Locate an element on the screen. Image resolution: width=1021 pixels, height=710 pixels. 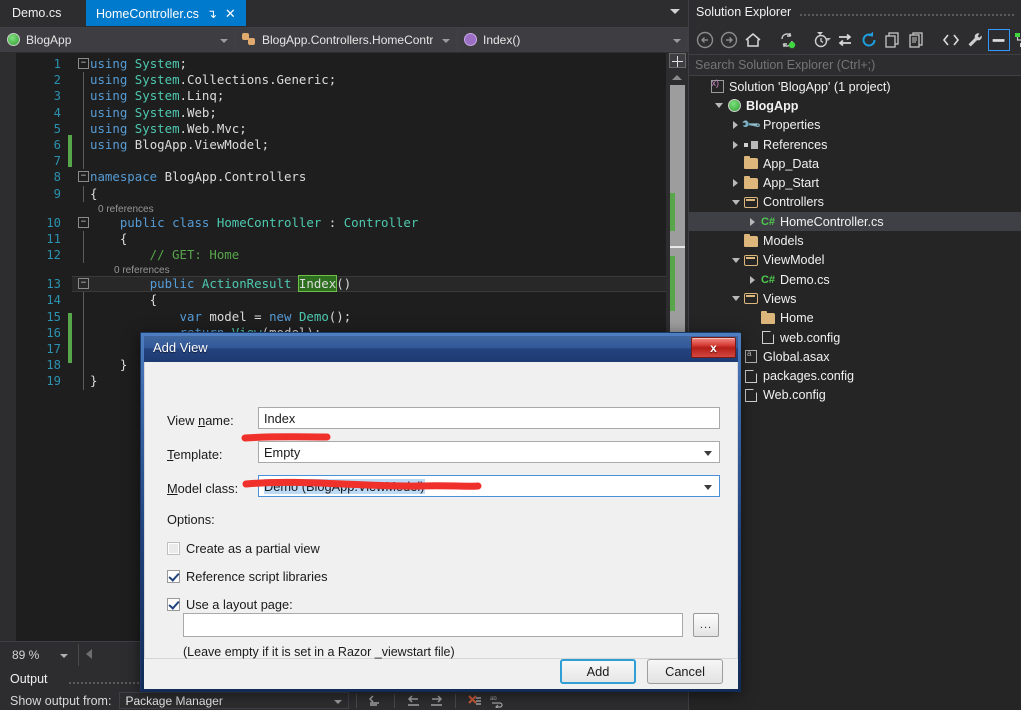
code-text: namespace BlogApp.Controllers is located at coordinates (198, 177).